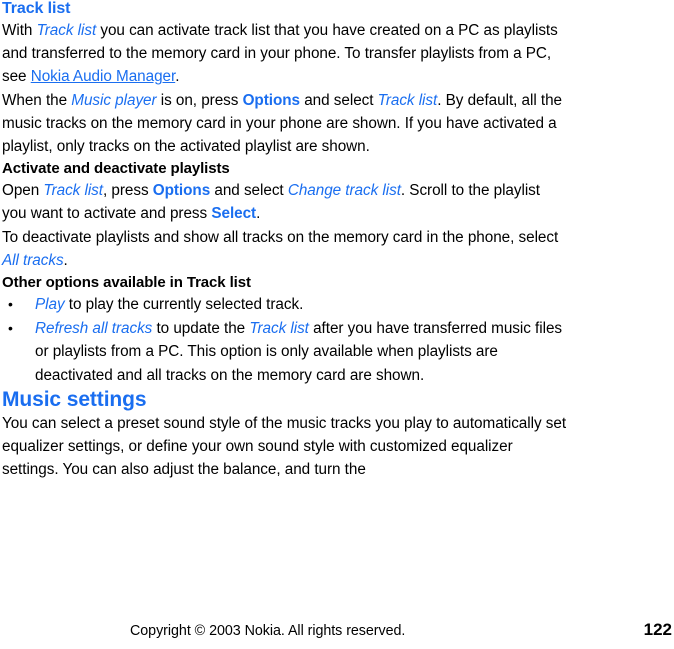  I want to click on text-fragment: to update the, so click(201, 329).